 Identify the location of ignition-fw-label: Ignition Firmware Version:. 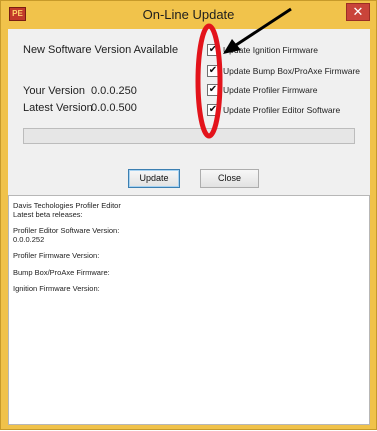
(56, 288).